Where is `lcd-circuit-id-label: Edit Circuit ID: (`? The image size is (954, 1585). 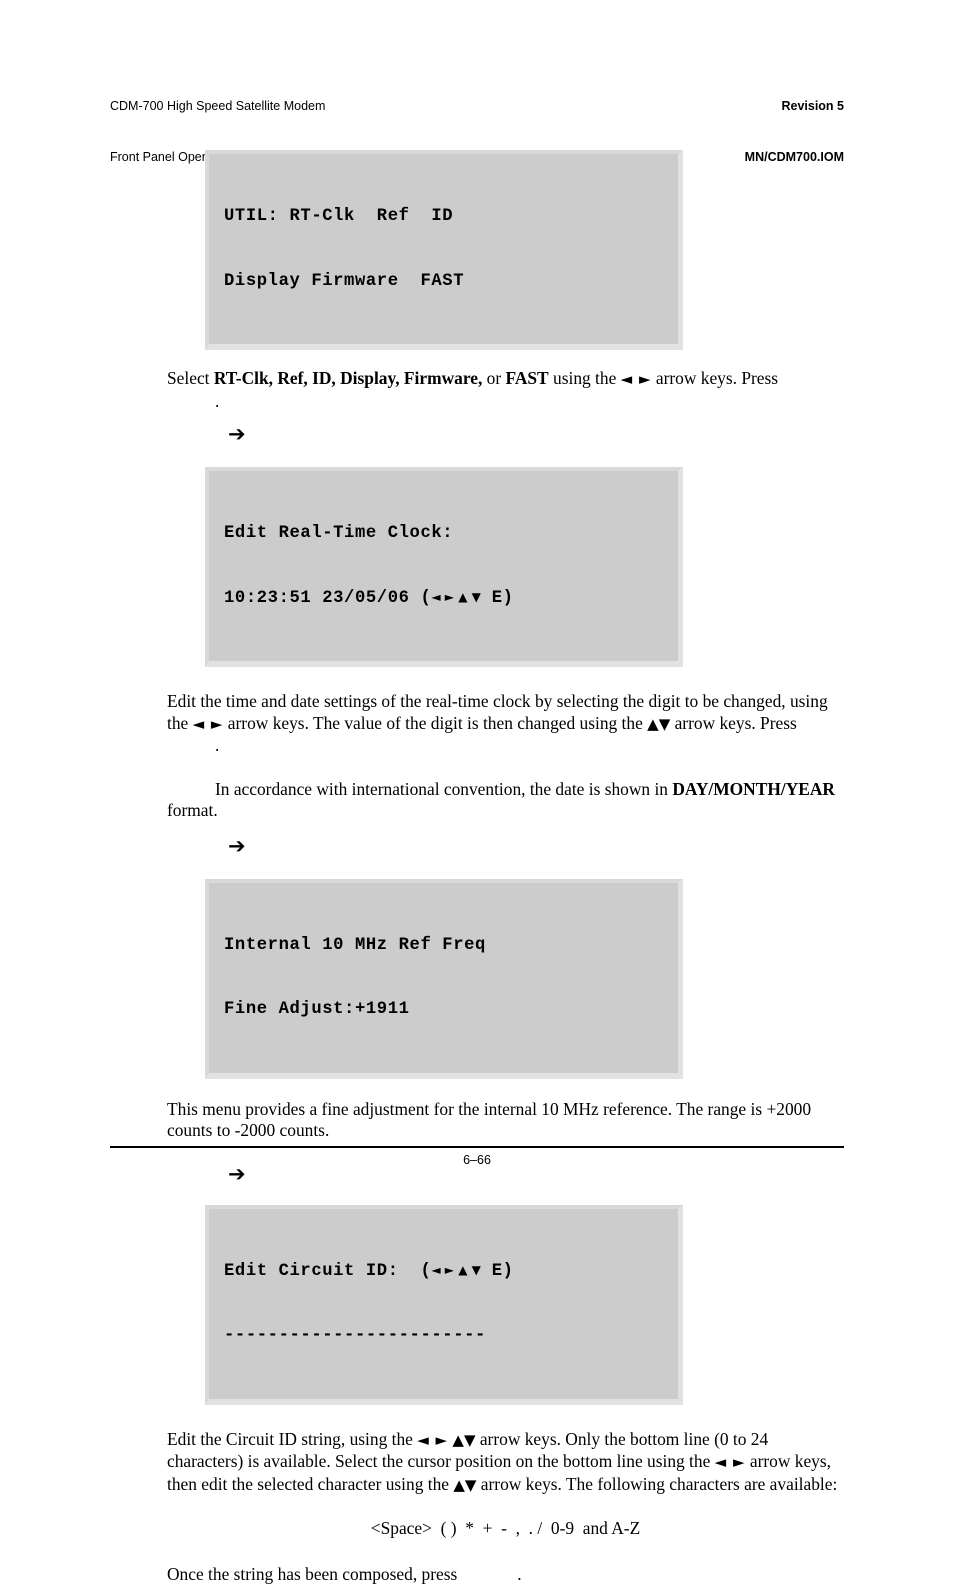
lcd-circuit-id-label: Edit Circuit ID: ( is located at coordinates (327, 1271).